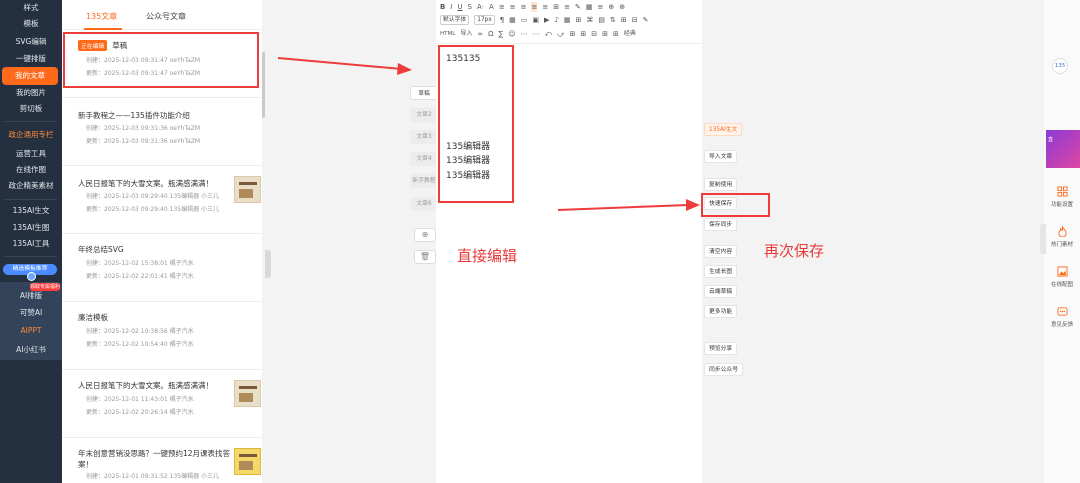  Describe the element at coordinates (613, 20) in the screenshot. I see `sort-icon: ⇅` at that location.